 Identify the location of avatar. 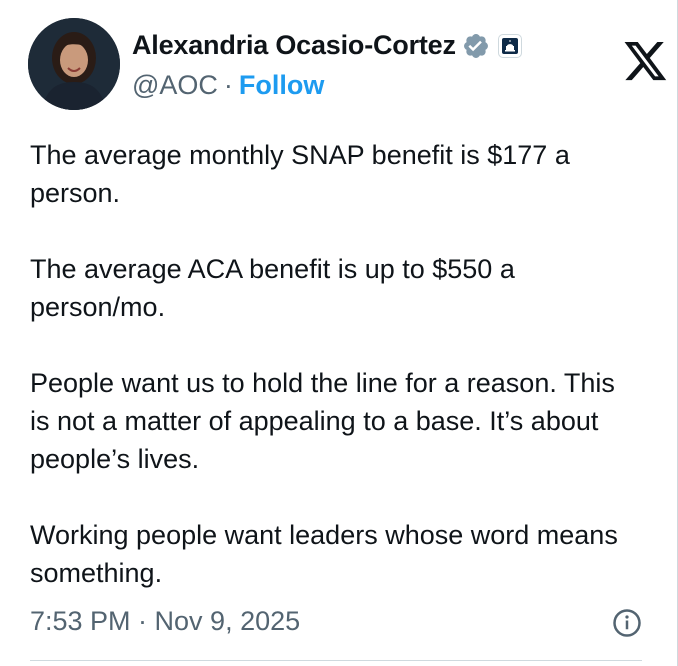
(74, 64).